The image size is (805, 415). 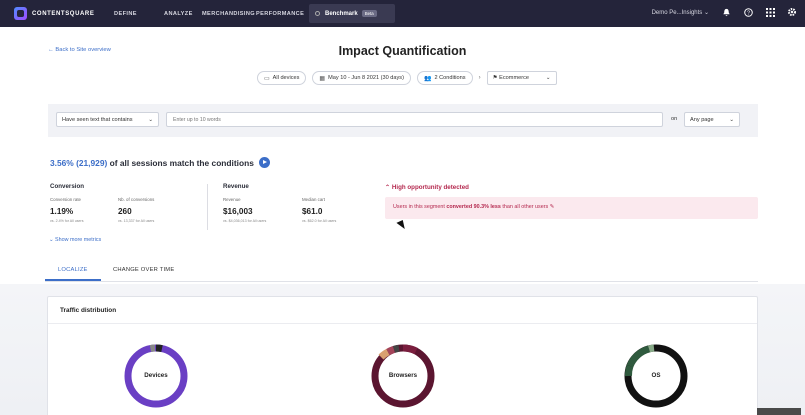 What do you see at coordinates (473, 207) in the screenshot?
I see `opportunity-text-bold: converted 90.3% less` at bounding box center [473, 207].